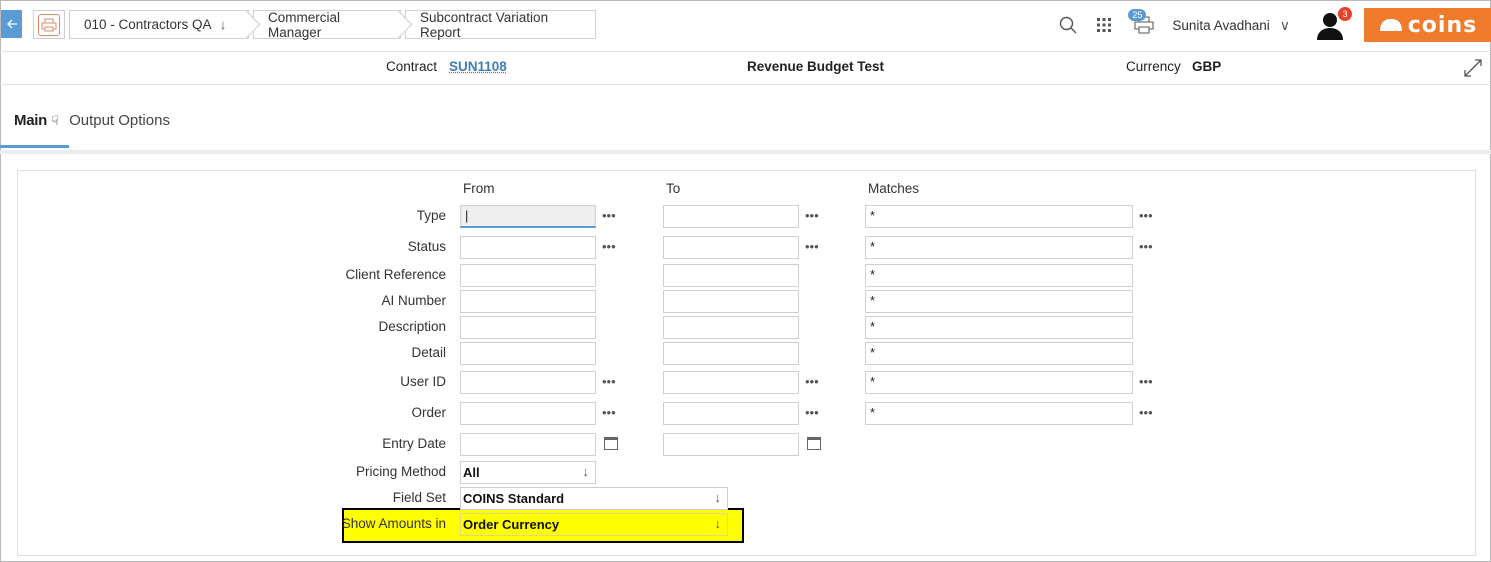 The image size is (1491, 562). What do you see at coordinates (431, 215) in the screenshot?
I see `type-label: Type` at bounding box center [431, 215].